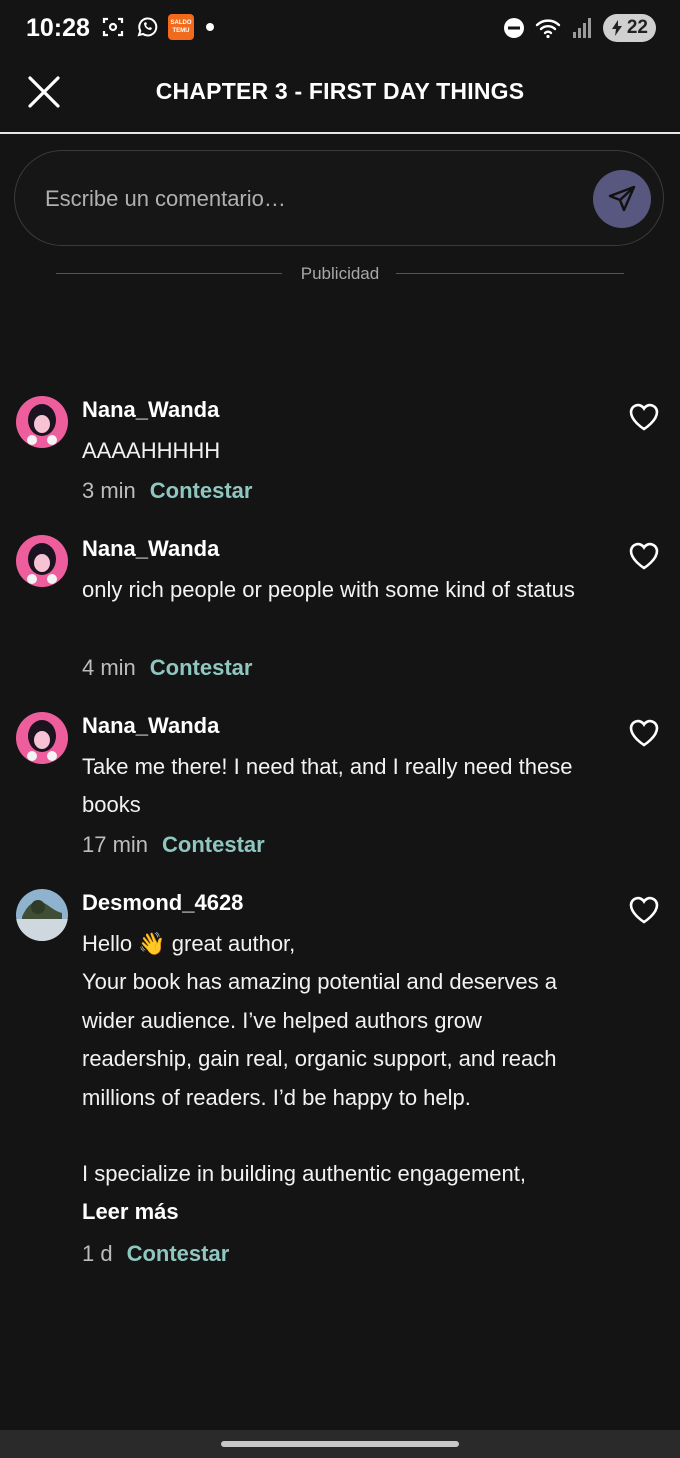  I want to click on send-icon, so click(622, 198).